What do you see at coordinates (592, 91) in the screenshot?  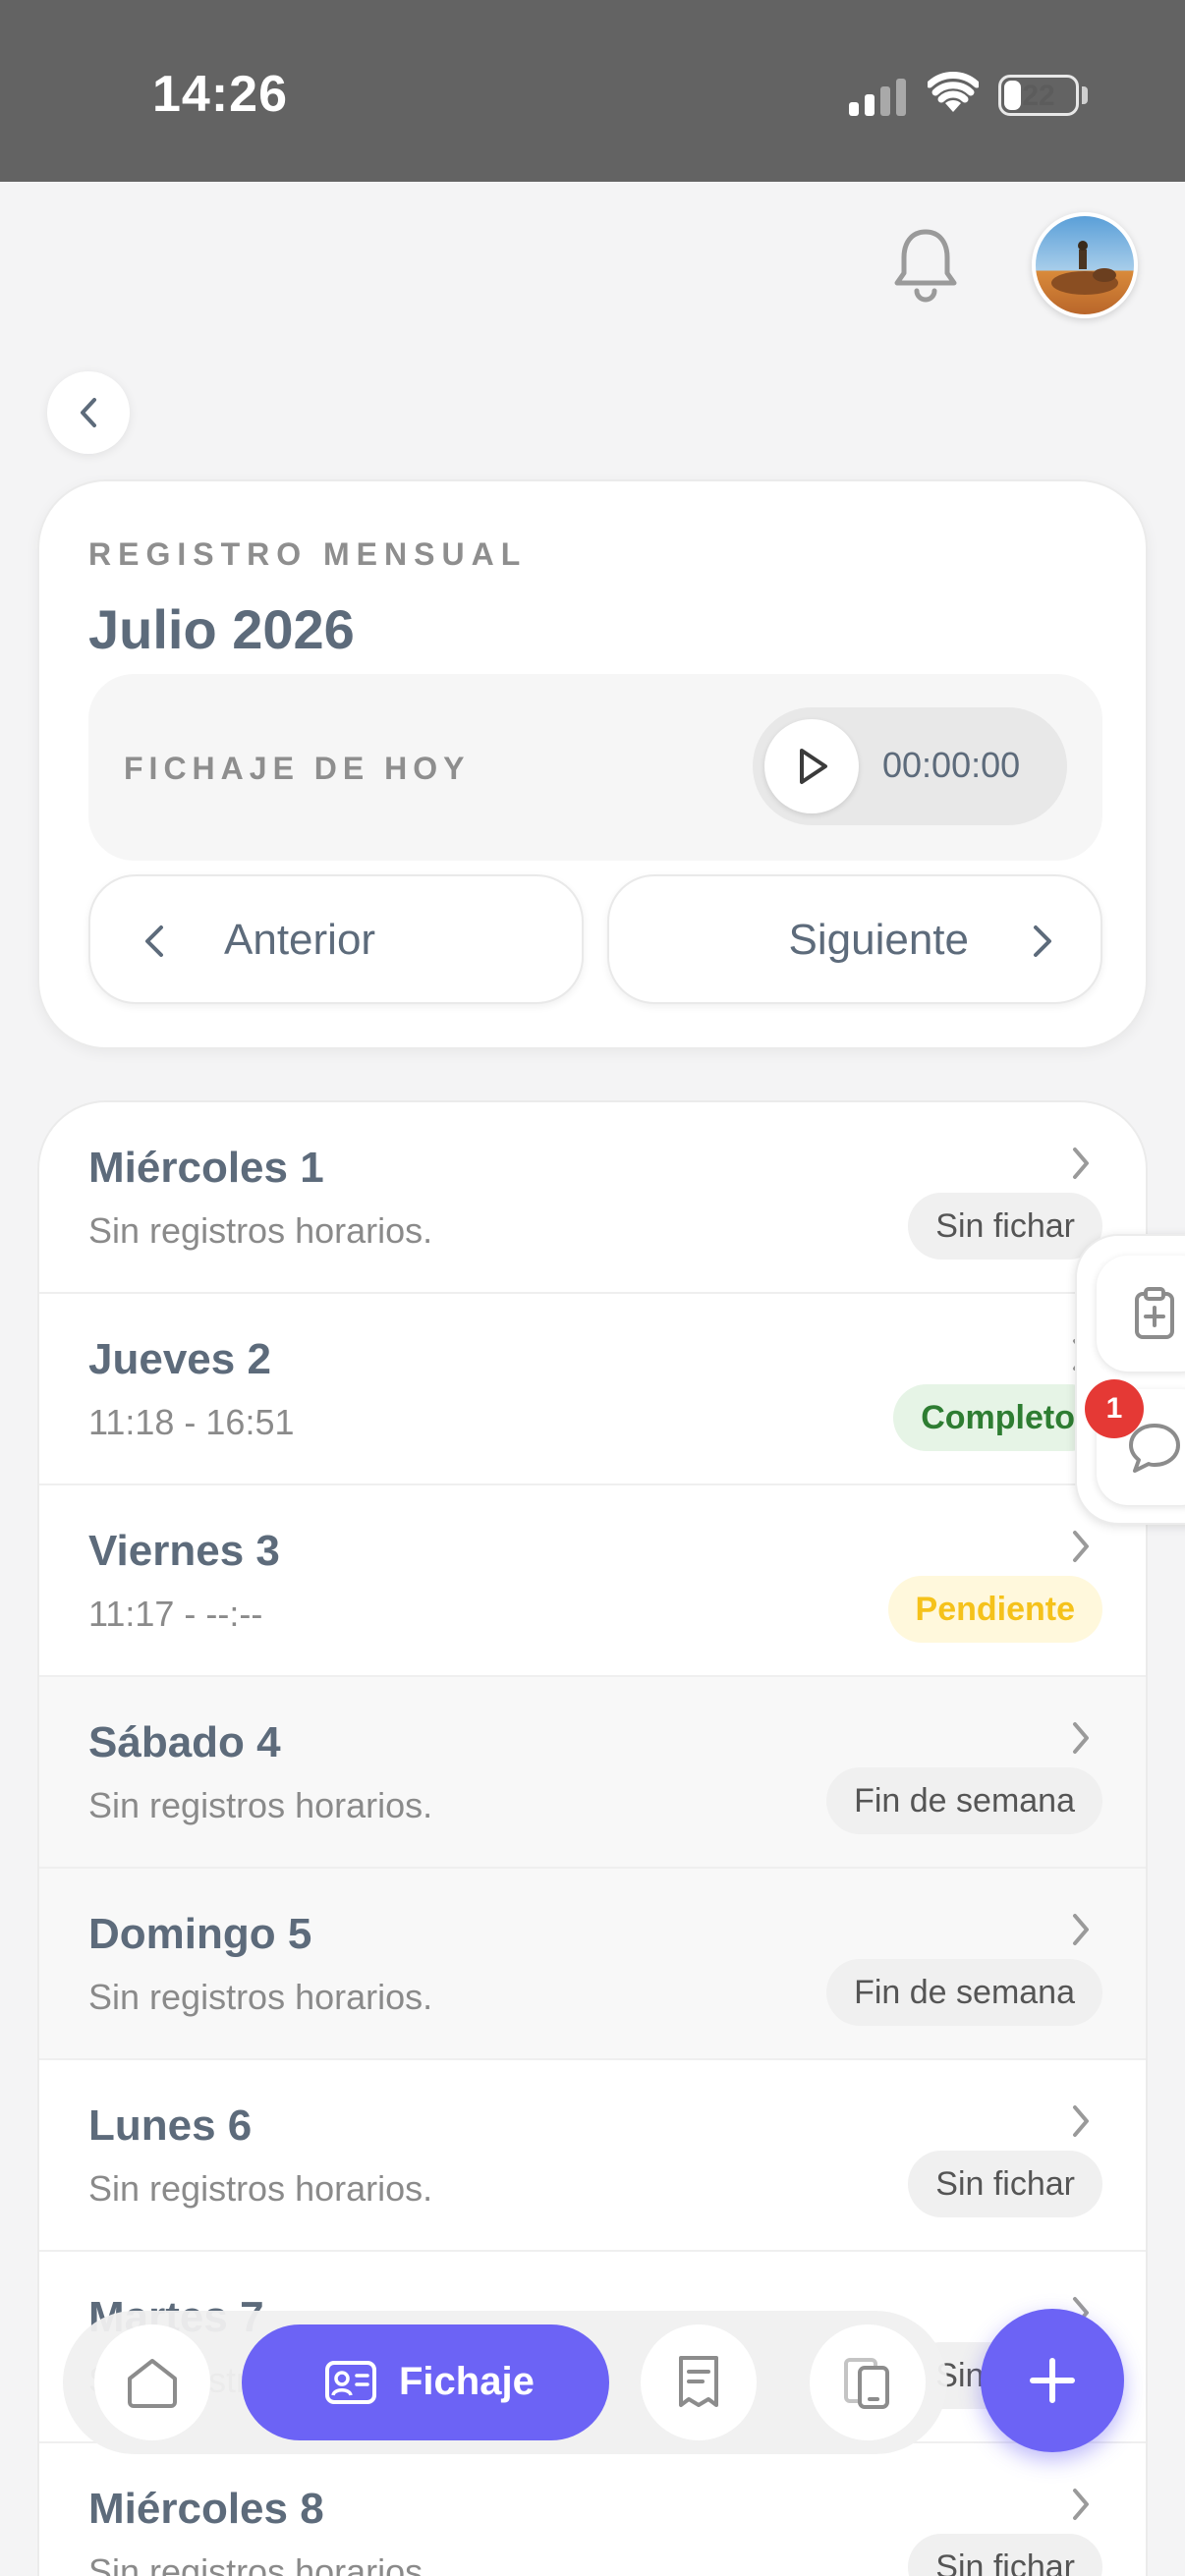 I see `status-bar: 14:26 22` at bounding box center [592, 91].